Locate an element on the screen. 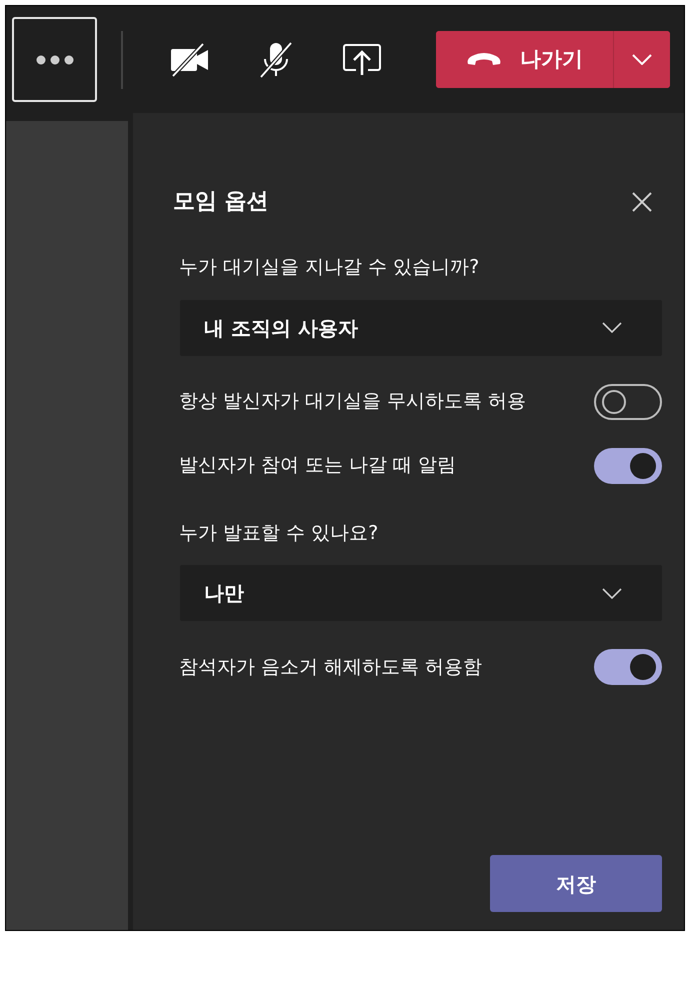 The image size is (690, 986). camera-off-icon is located at coordinates (190, 59).